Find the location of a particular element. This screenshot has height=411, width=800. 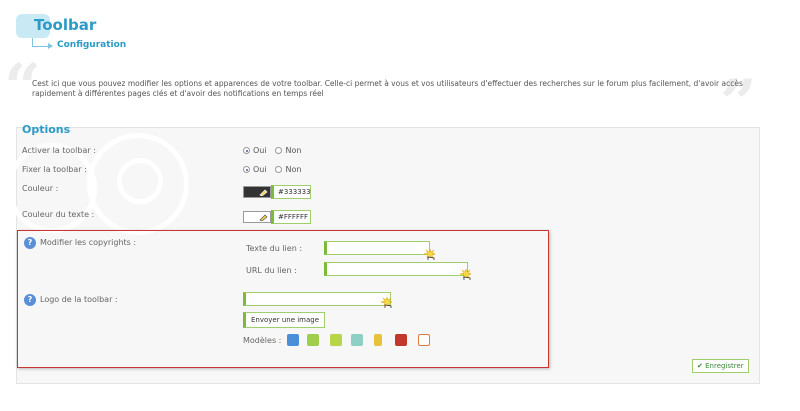

activate-no-radio is located at coordinates (279, 150).